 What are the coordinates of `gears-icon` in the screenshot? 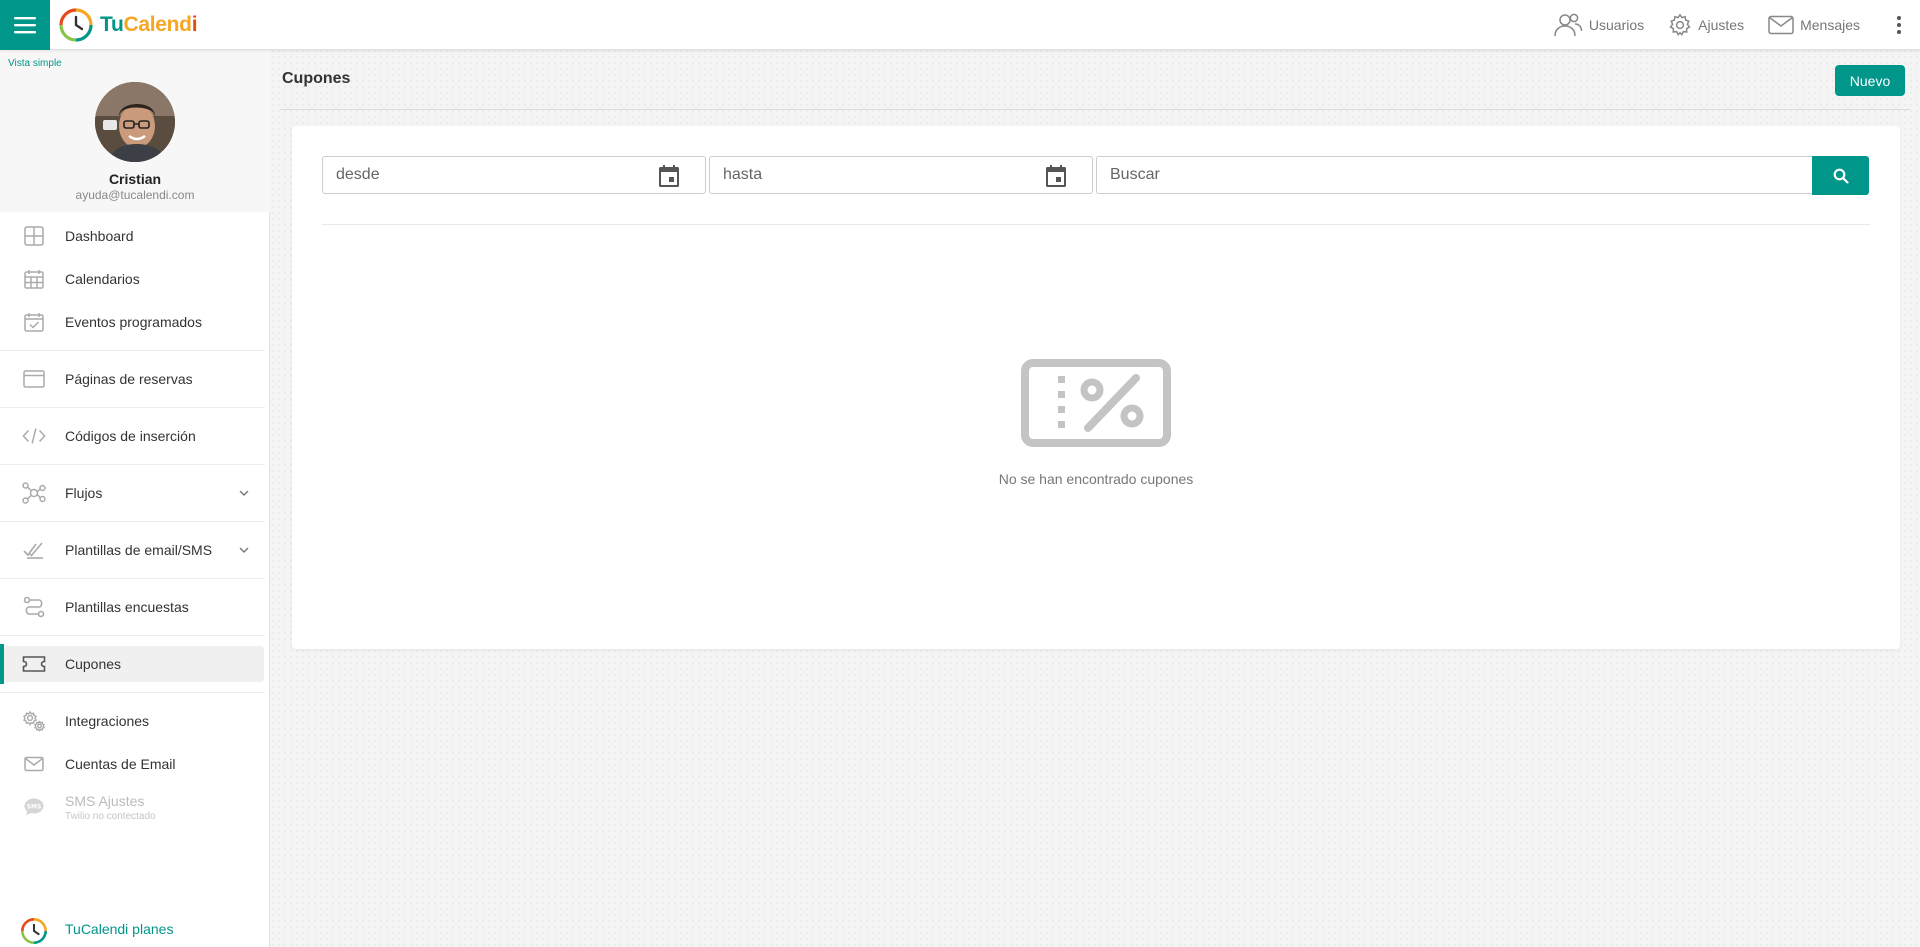 It's located at (34, 721).